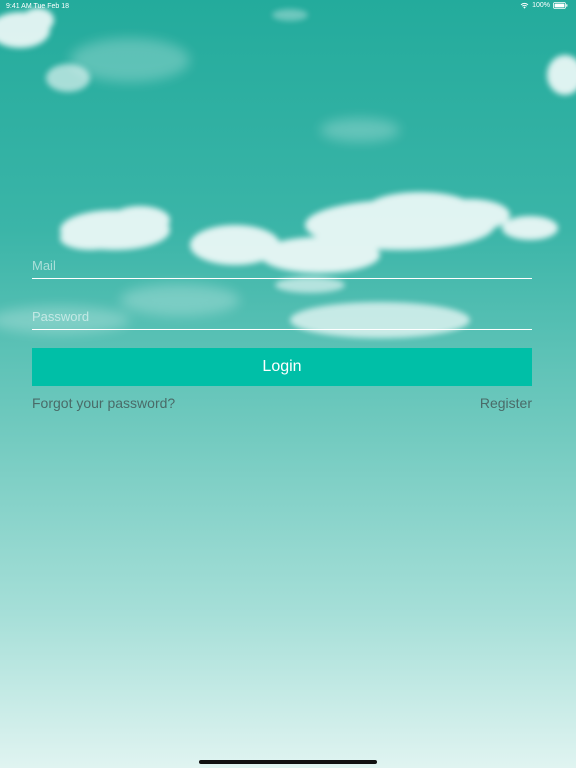 The height and width of the screenshot is (768, 576). I want to click on login-button: Login, so click(282, 367).